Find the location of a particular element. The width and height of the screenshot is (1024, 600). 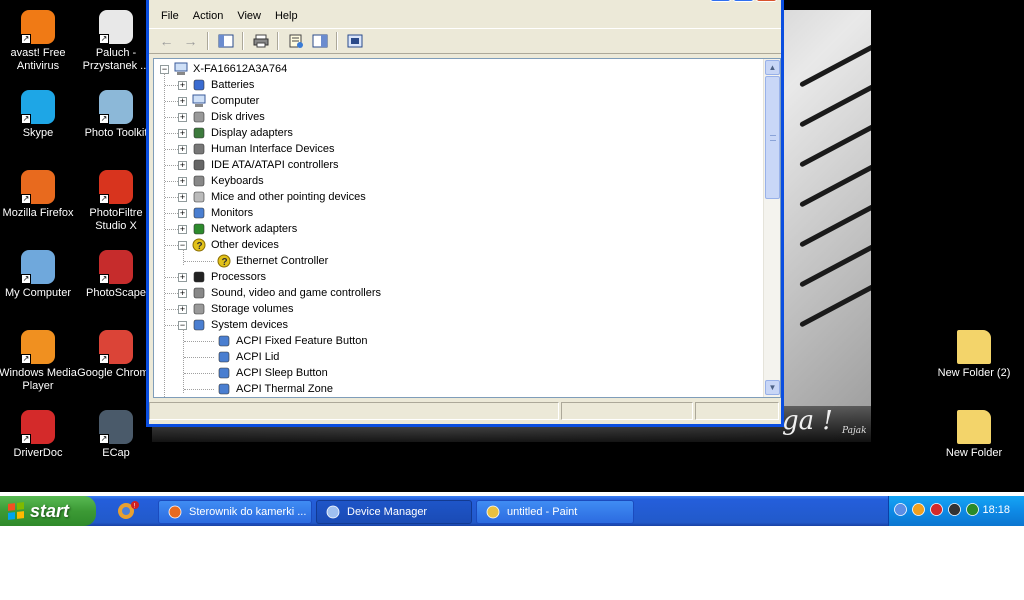

security-alert-icon is located at coordinates (936, 511).